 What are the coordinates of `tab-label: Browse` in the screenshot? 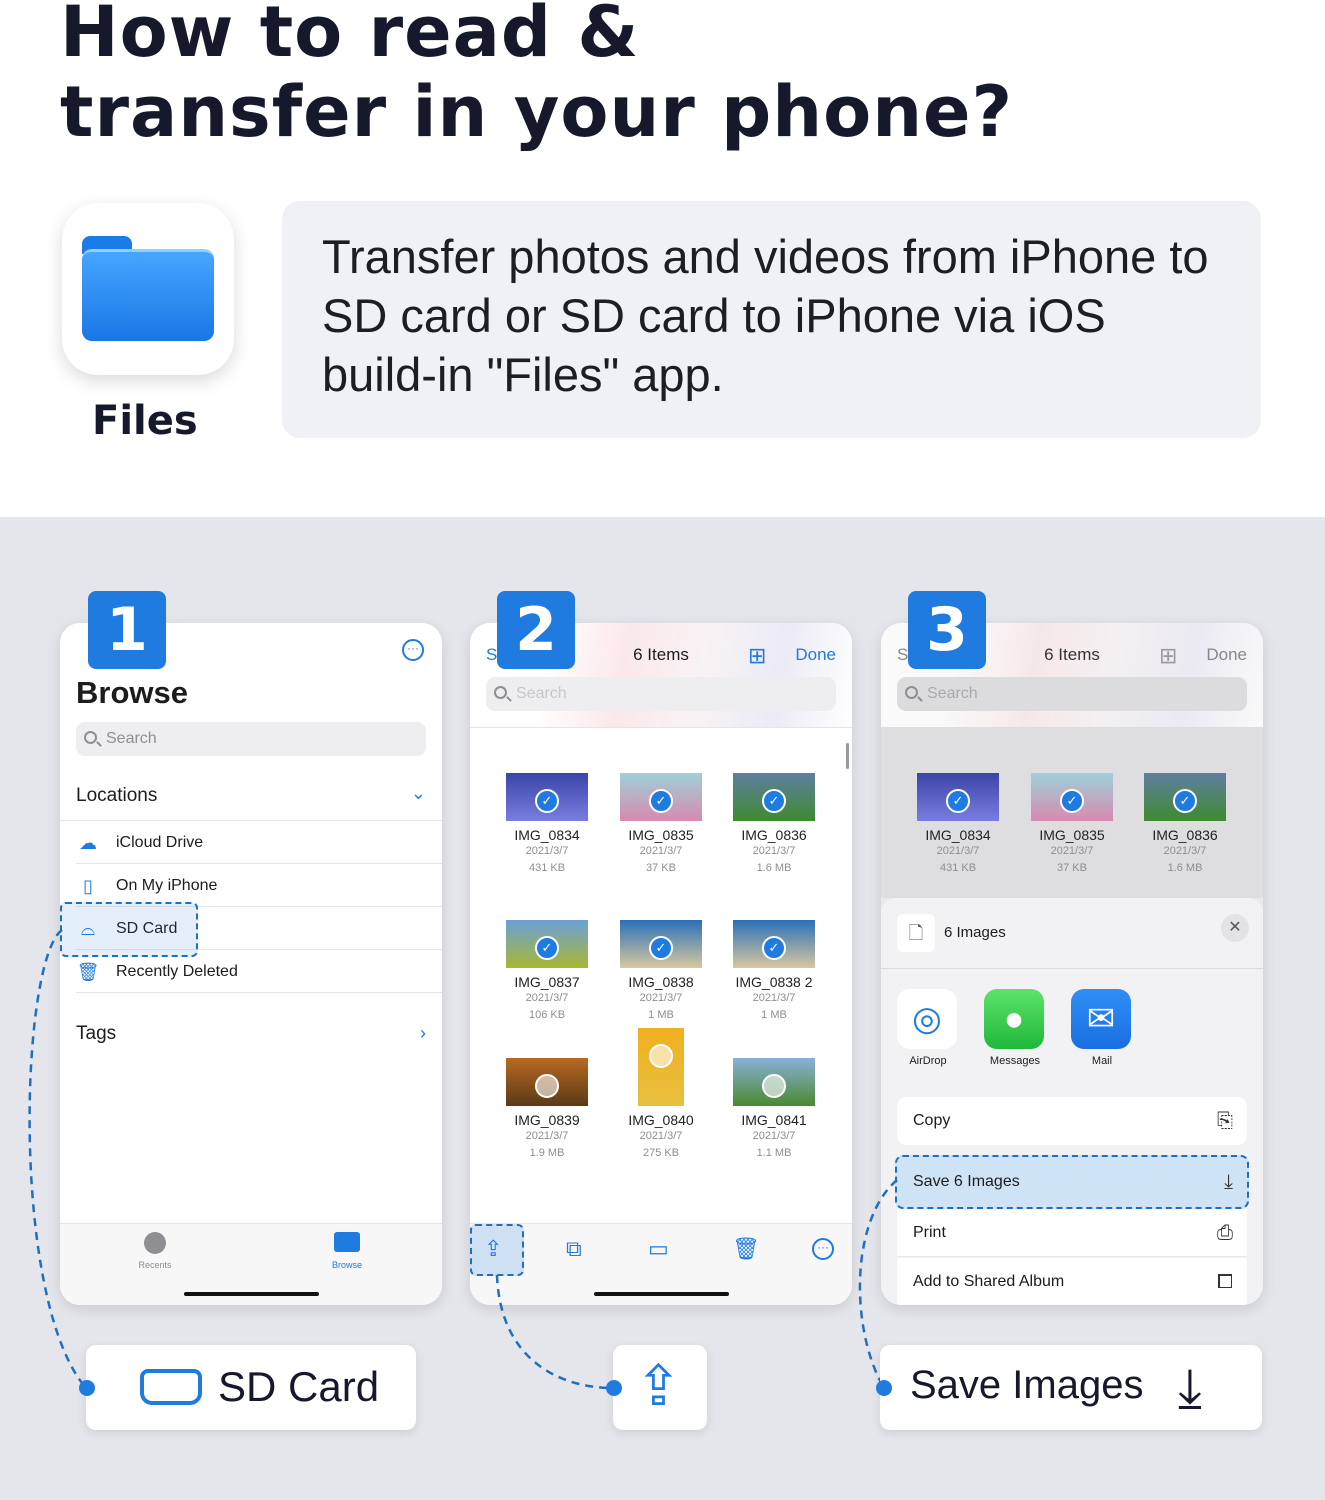 It's located at (346, 1265).